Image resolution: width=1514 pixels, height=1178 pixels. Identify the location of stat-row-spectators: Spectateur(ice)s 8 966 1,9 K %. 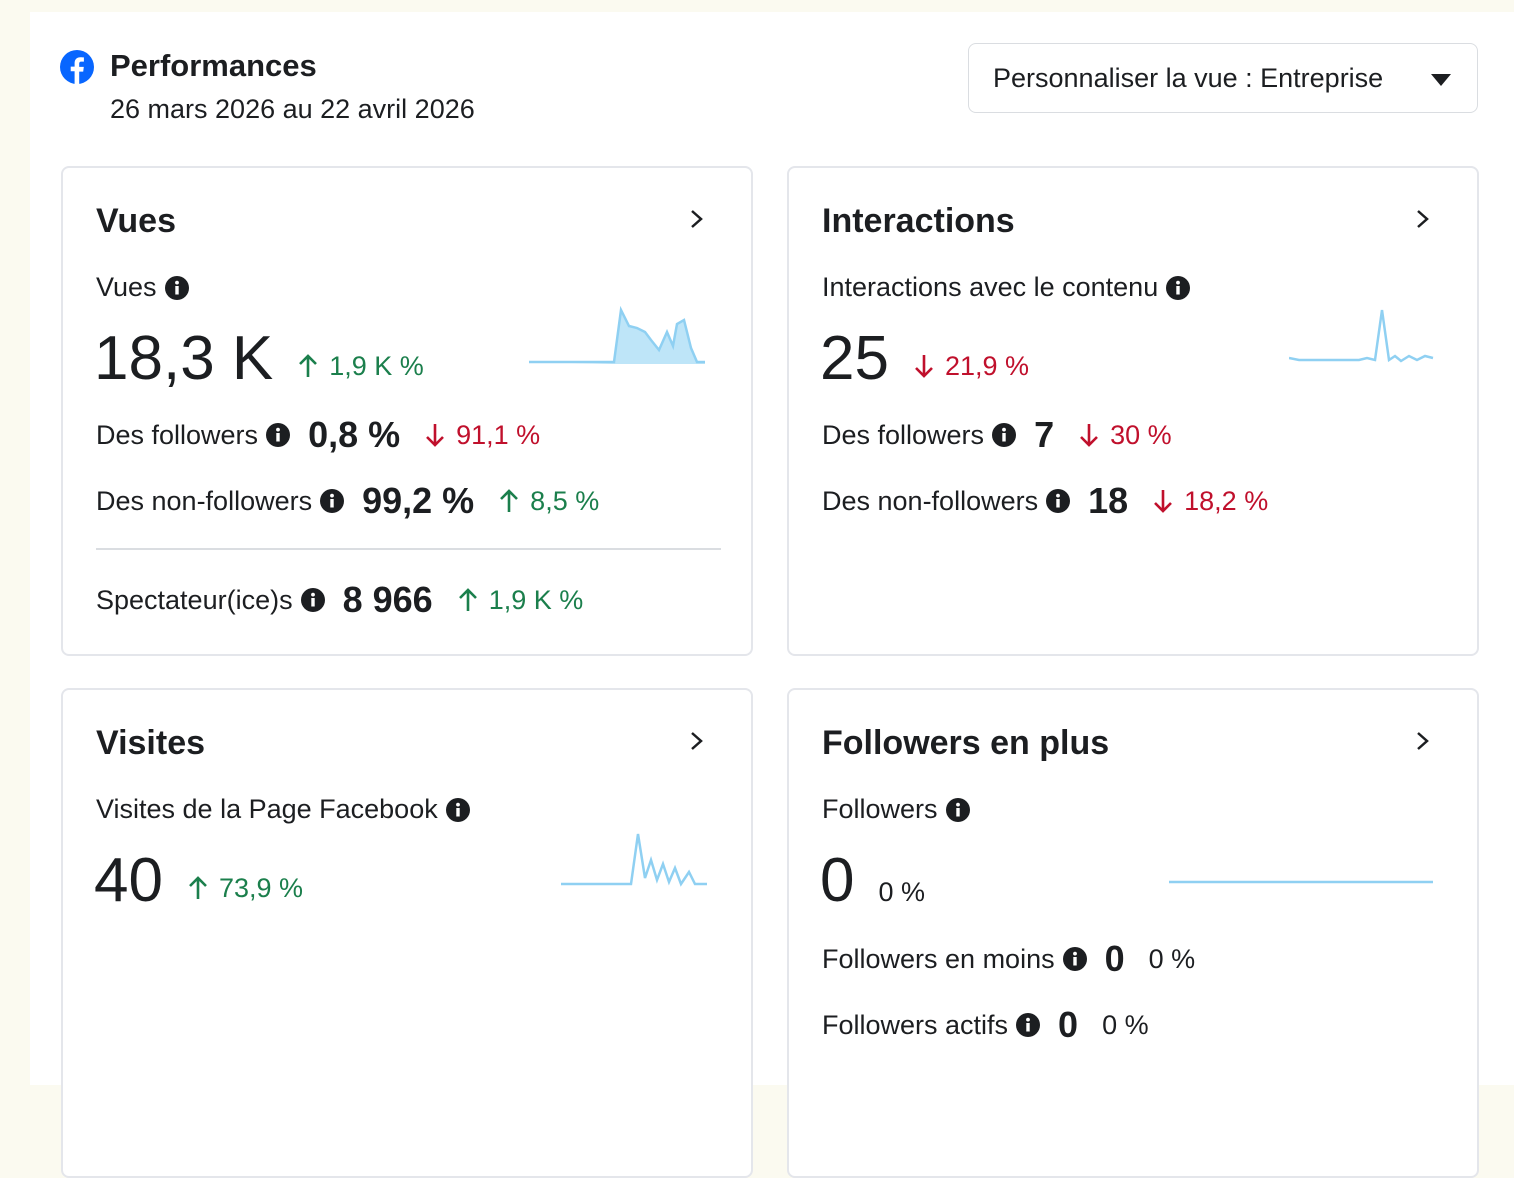
(339, 600).